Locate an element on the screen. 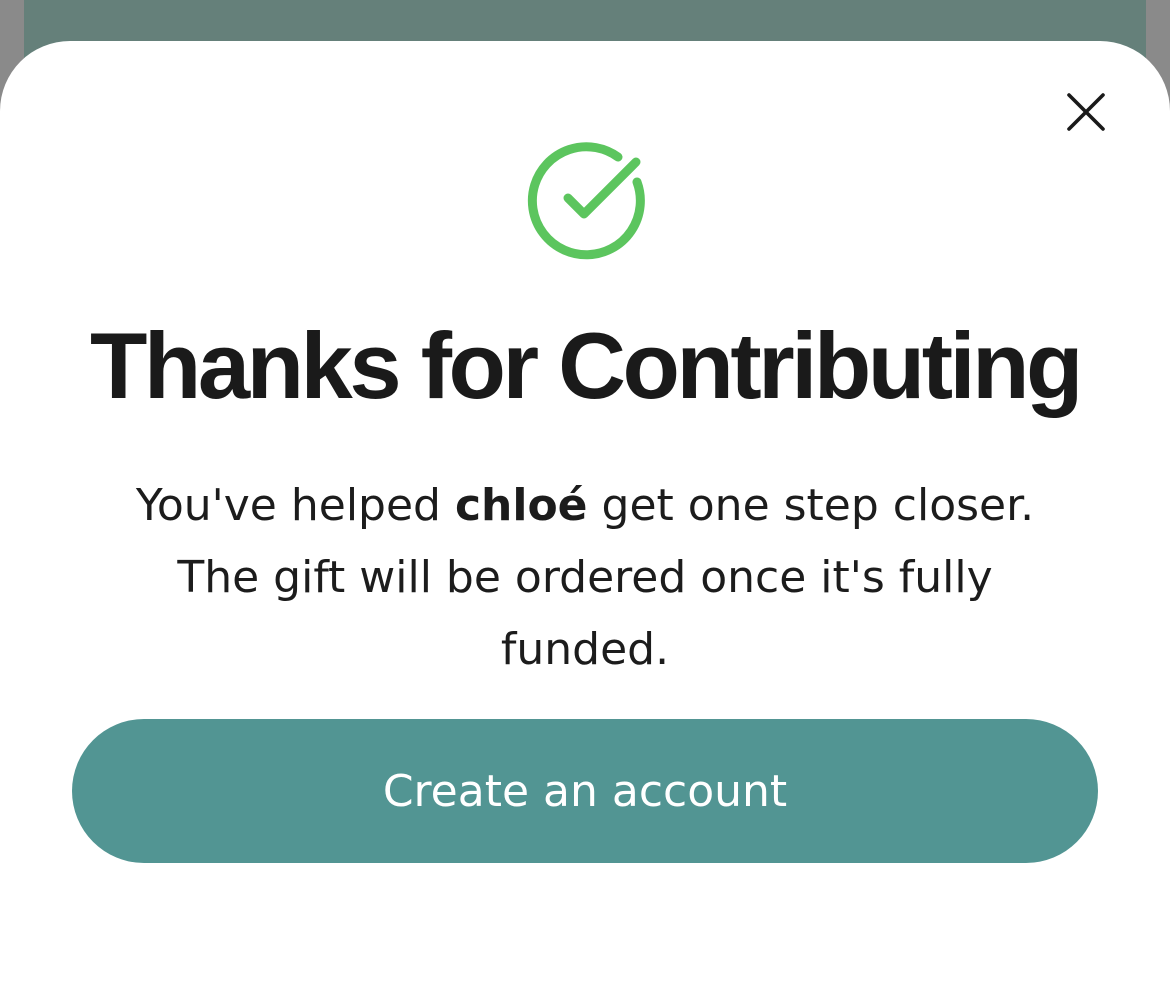 This screenshot has width=1170, height=981. recipient-name: chloé is located at coordinates (521, 505).